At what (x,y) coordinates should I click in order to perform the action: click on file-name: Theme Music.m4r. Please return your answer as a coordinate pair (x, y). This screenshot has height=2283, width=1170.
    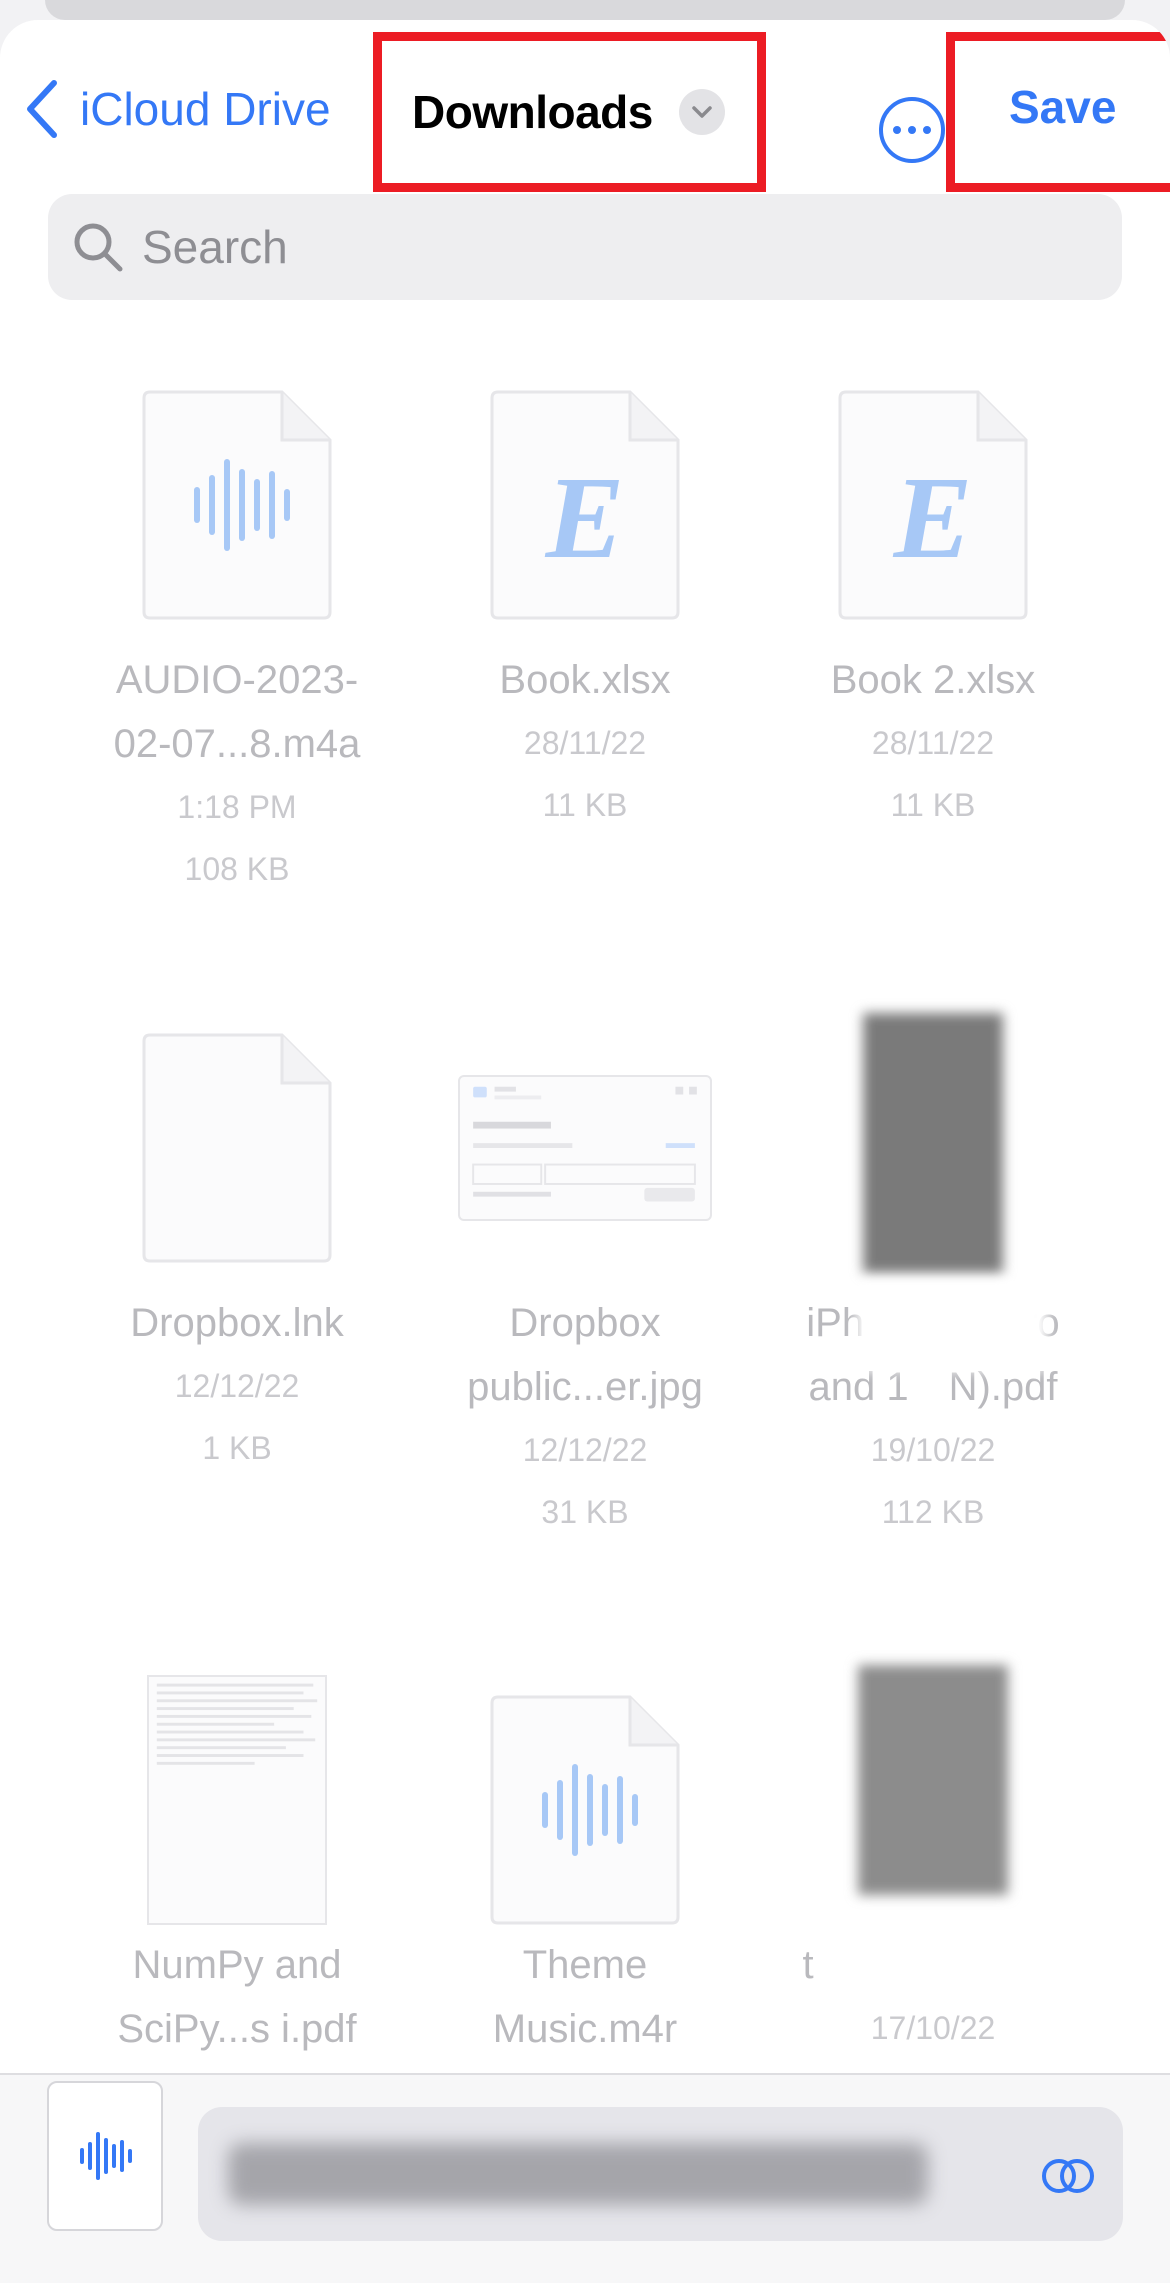
    Looking at the image, I should click on (585, 1997).